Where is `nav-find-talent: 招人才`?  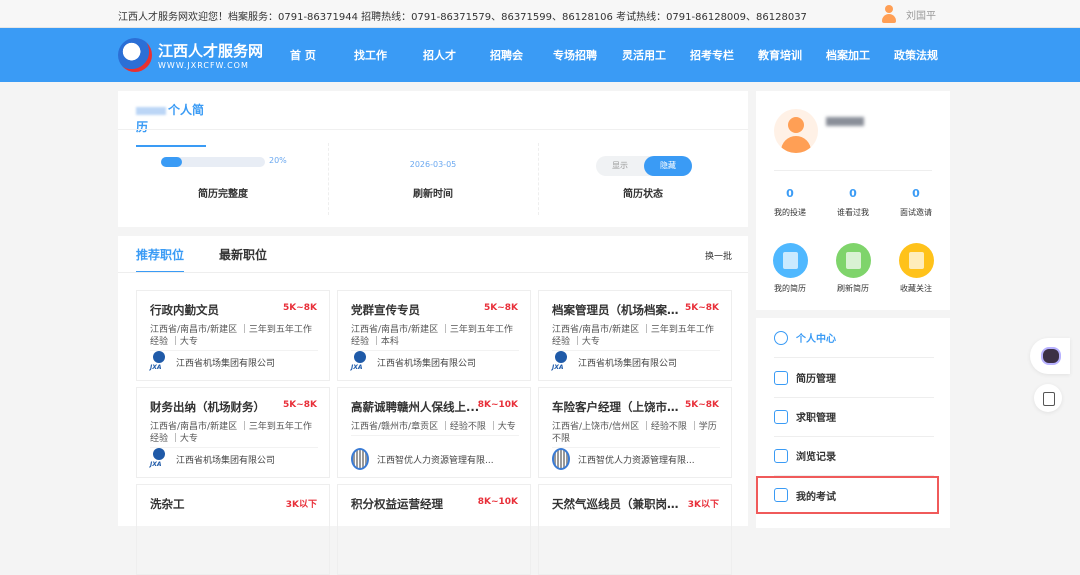 nav-find-talent: 招人才 is located at coordinates (439, 55).